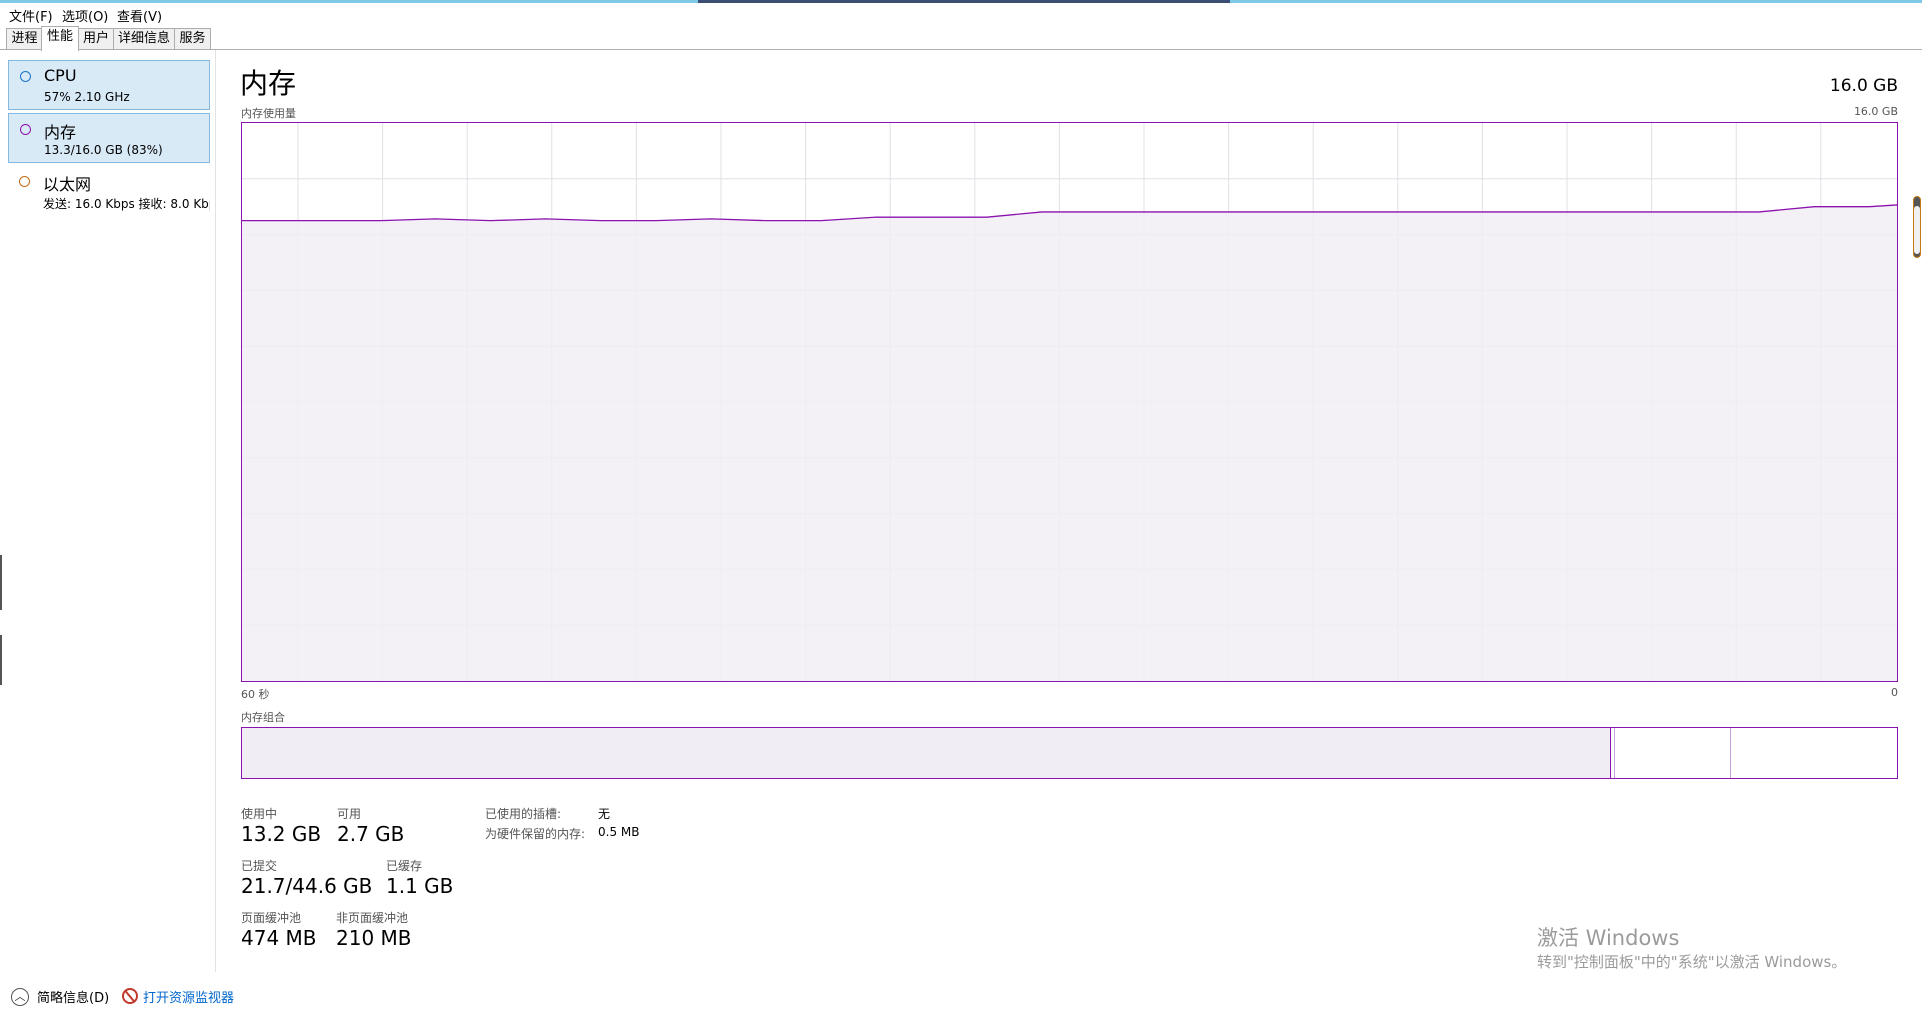 The width and height of the screenshot is (1922, 1019). Describe the element at coordinates (523, 814) in the screenshot. I see `slots-label: 已使用的插槽:` at that location.